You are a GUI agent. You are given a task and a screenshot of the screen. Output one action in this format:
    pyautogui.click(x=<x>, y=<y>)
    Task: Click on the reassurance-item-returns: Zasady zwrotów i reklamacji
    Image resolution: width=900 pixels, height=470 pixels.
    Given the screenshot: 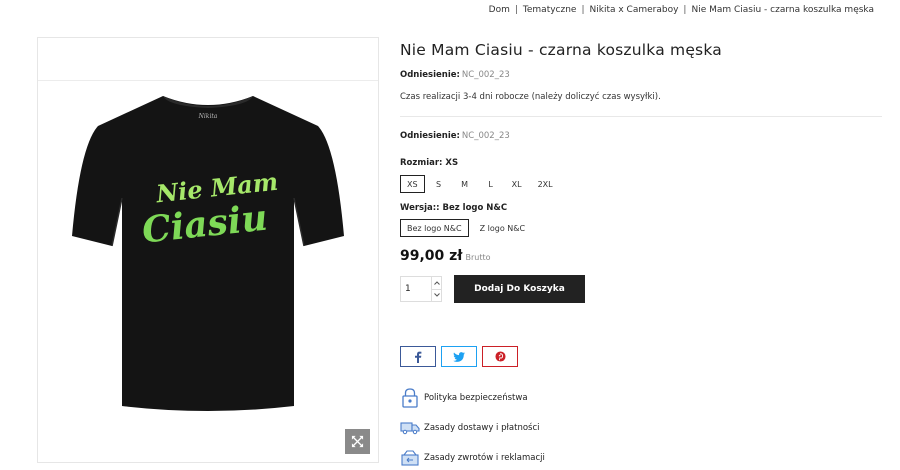 What is the action you would take?
    pyautogui.click(x=472, y=458)
    